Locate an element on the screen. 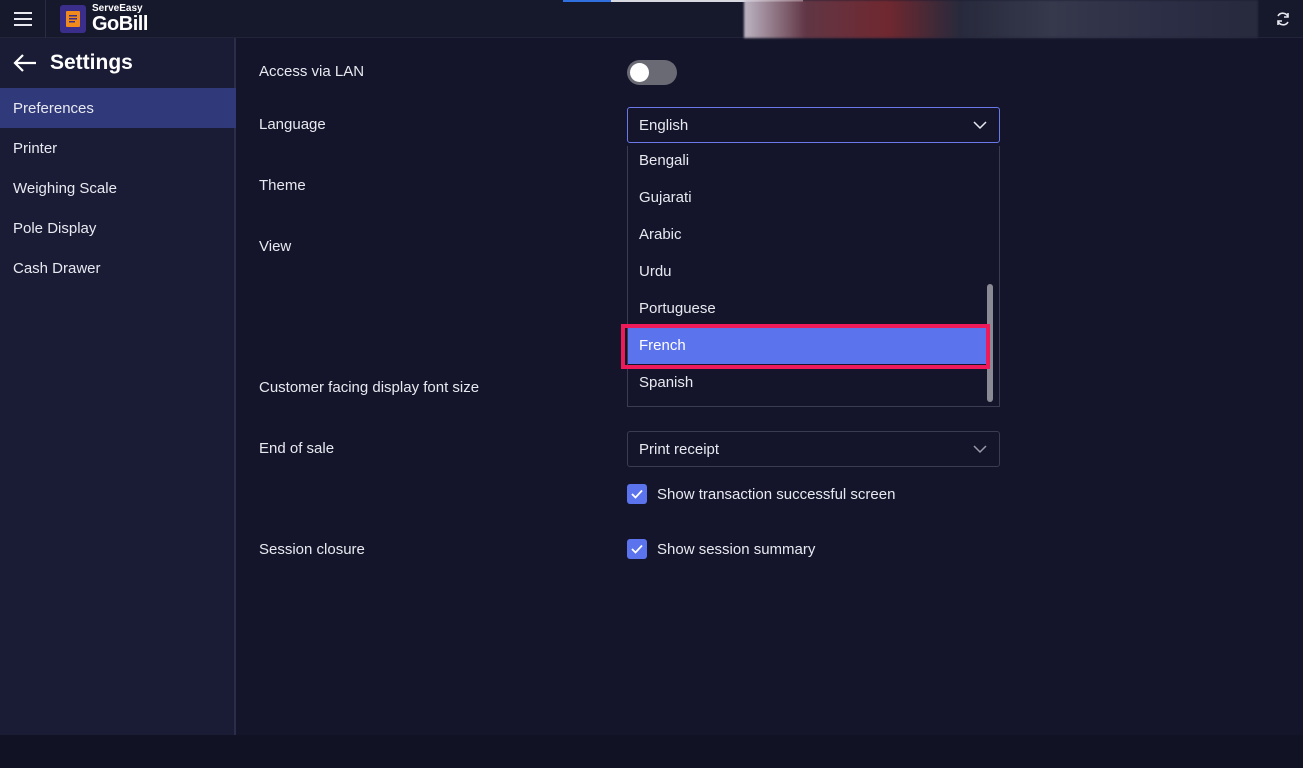  access-lan-label: Access via LAN is located at coordinates (312, 71).